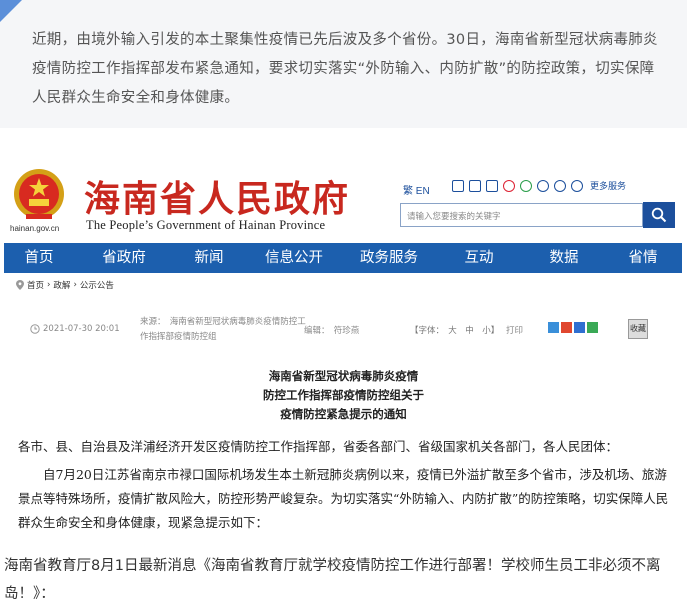  I want to click on language-switch: 繁 EN, so click(416, 189).